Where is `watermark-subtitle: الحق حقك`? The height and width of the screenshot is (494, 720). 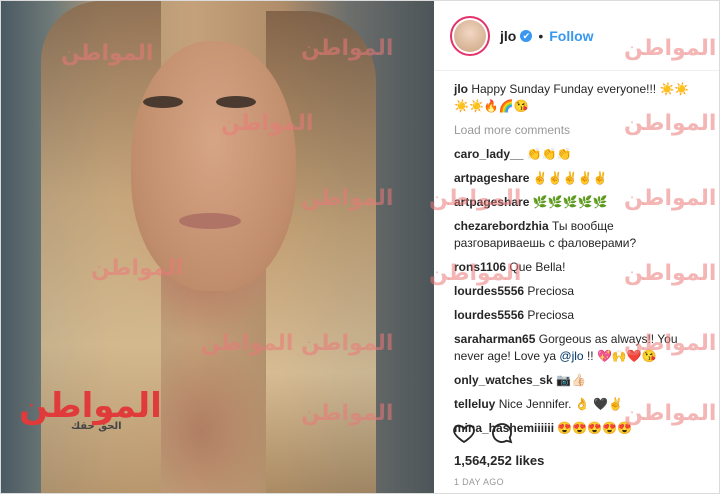
watermark-subtitle: الحق حقك is located at coordinates (96, 426).